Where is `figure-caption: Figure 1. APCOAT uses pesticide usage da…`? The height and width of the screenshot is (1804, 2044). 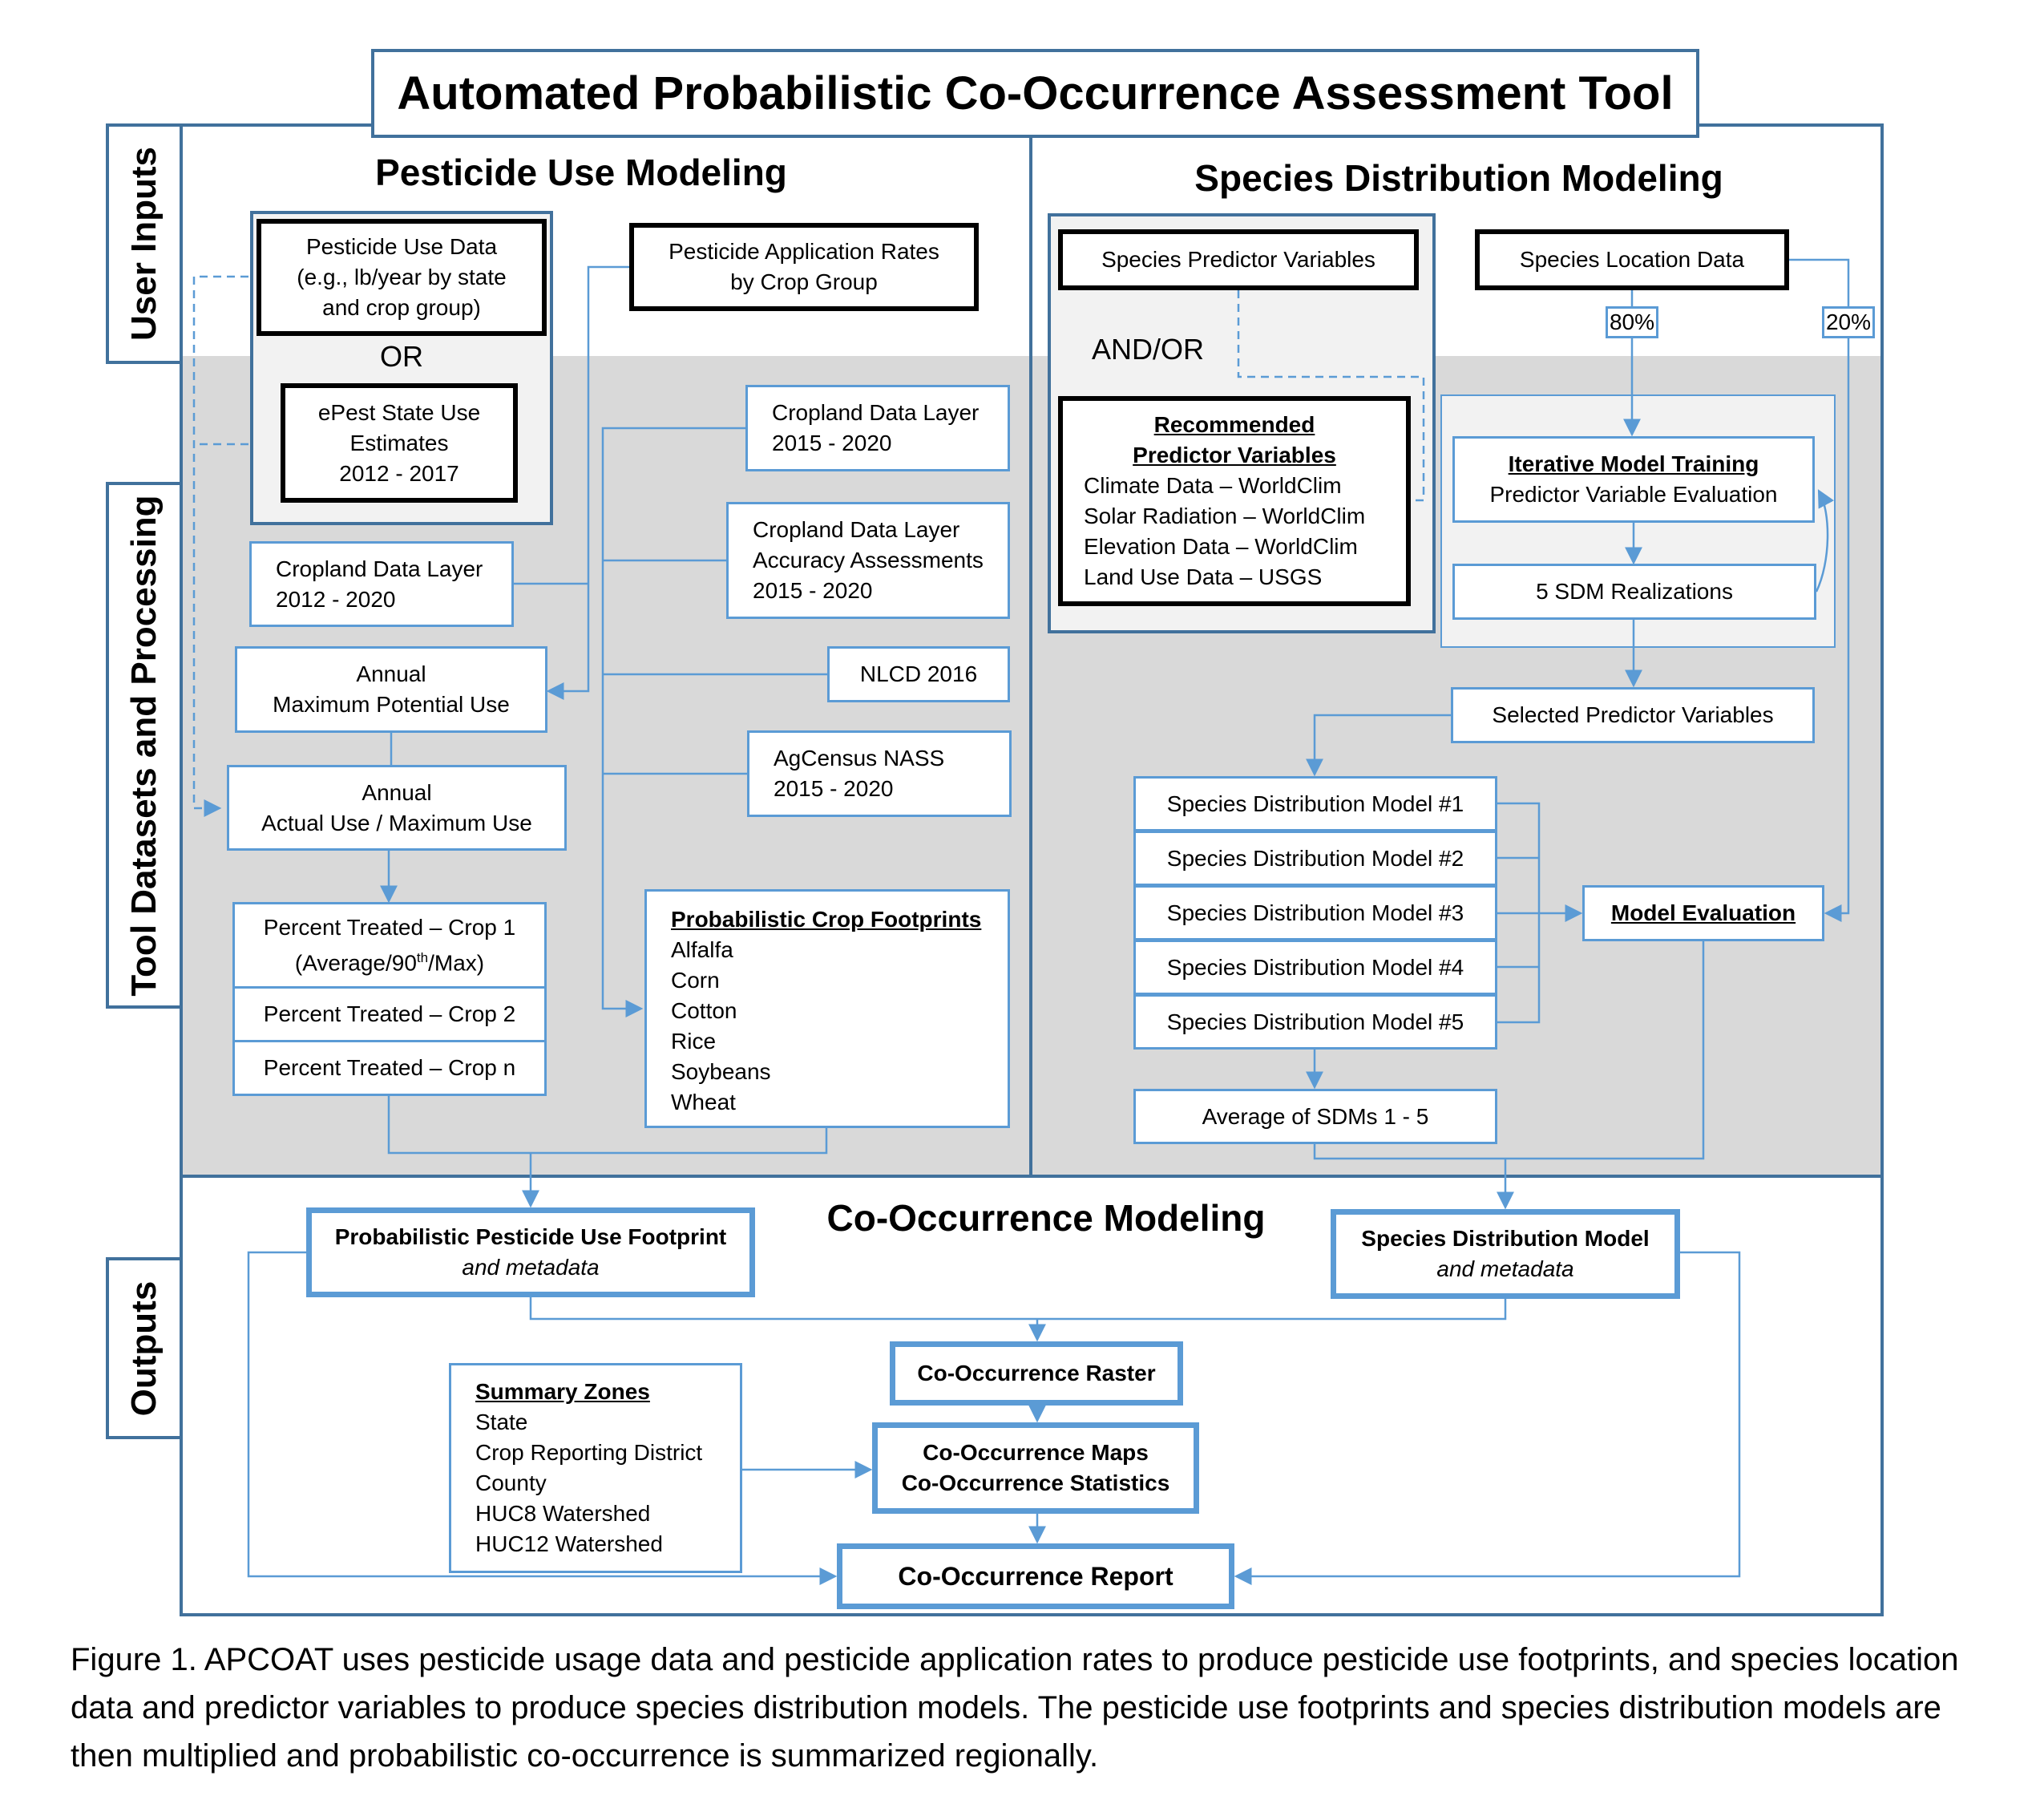 figure-caption: Figure 1. APCOAT uses pesticide usage da… is located at coordinates (1015, 1708).